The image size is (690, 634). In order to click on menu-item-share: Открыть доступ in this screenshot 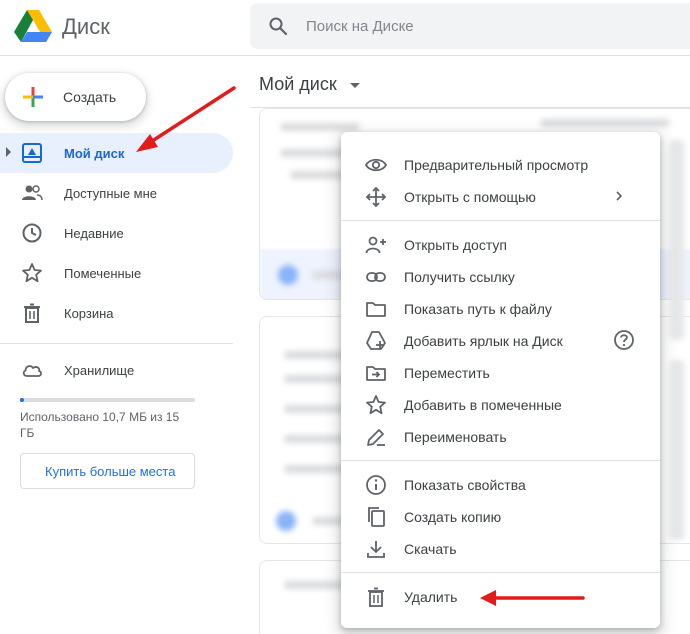, I will do `click(500, 244)`.